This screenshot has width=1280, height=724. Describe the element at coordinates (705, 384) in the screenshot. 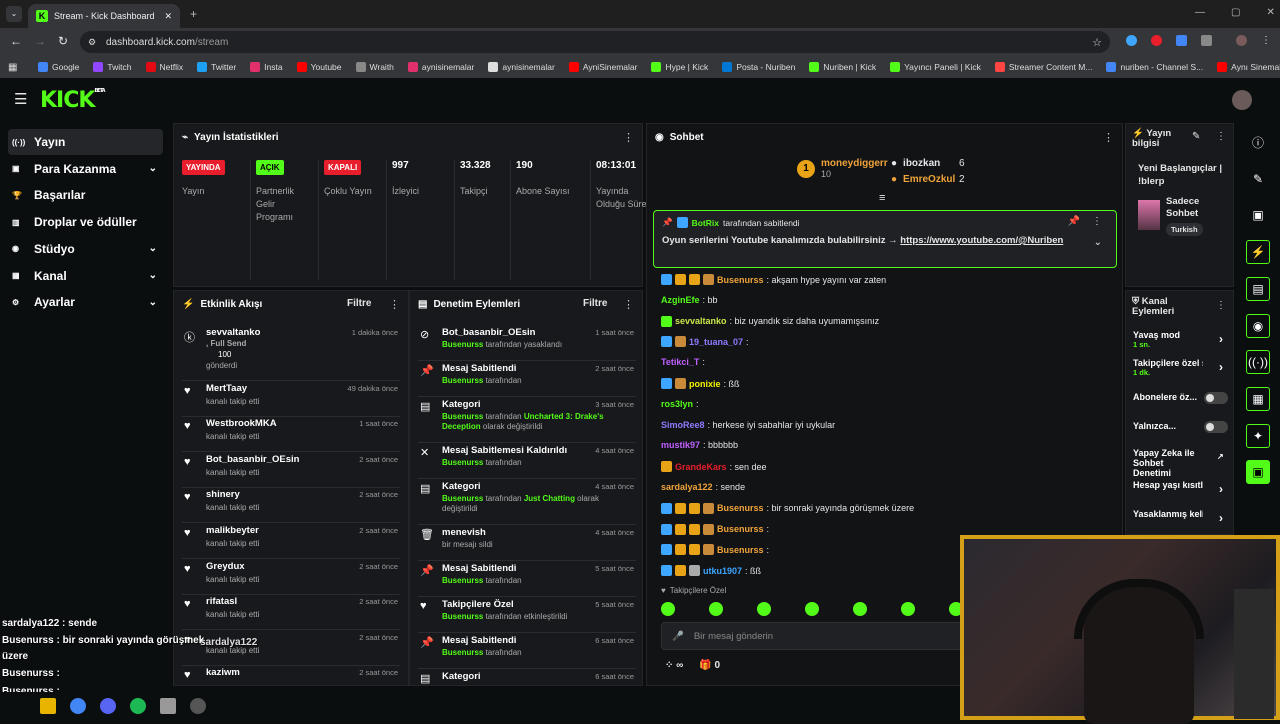

I see `chat-username: ponixie` at that location.